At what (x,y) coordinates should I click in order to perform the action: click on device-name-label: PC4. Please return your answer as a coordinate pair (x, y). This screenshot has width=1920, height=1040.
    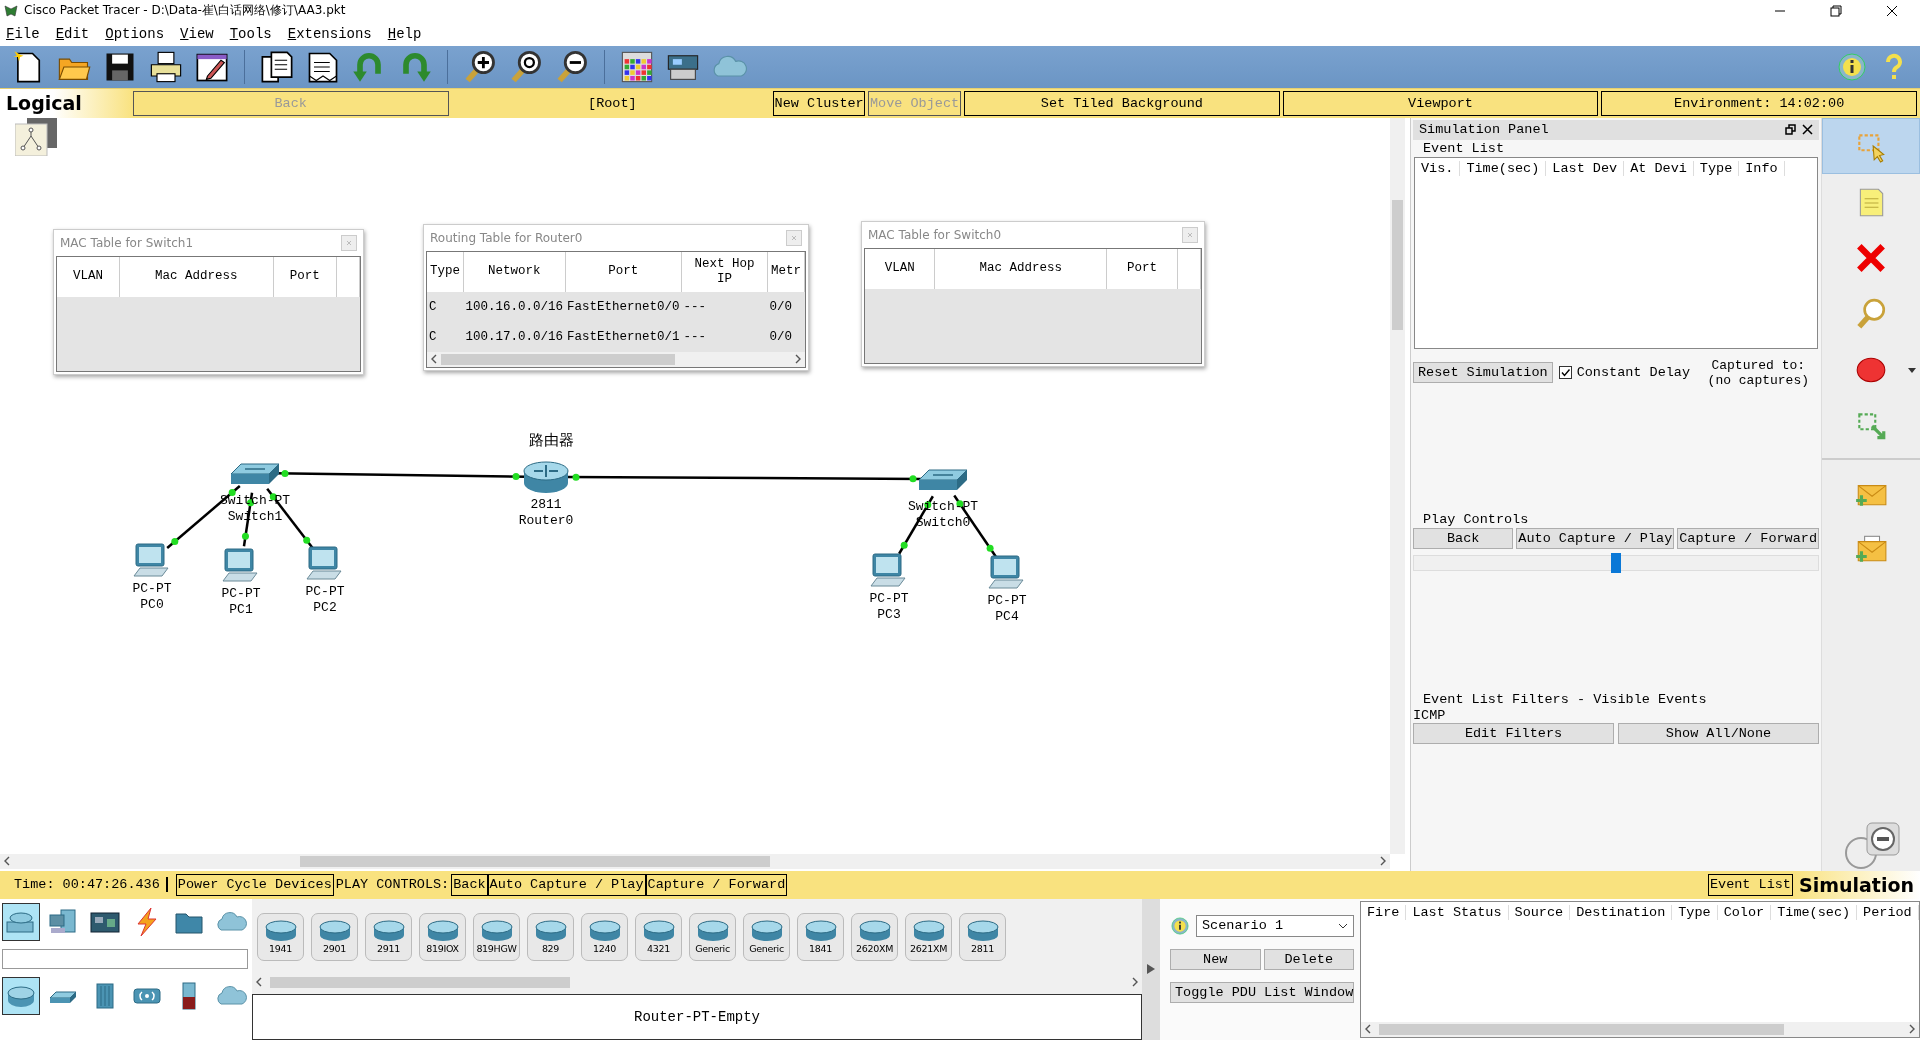
    Looking at the image, I should click on (1007, 616).